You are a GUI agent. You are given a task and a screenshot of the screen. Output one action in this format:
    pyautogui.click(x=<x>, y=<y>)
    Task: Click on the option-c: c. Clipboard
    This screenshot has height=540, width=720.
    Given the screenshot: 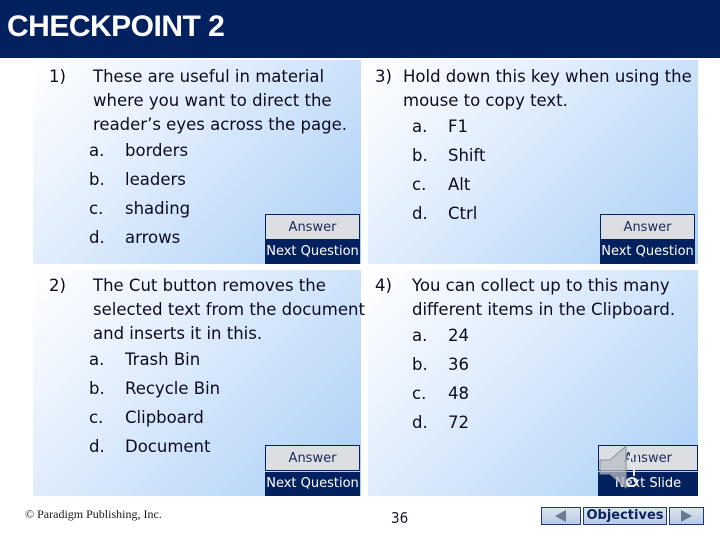 What is the action you would take?
    pyautogui.click(x=189, y=422)
    